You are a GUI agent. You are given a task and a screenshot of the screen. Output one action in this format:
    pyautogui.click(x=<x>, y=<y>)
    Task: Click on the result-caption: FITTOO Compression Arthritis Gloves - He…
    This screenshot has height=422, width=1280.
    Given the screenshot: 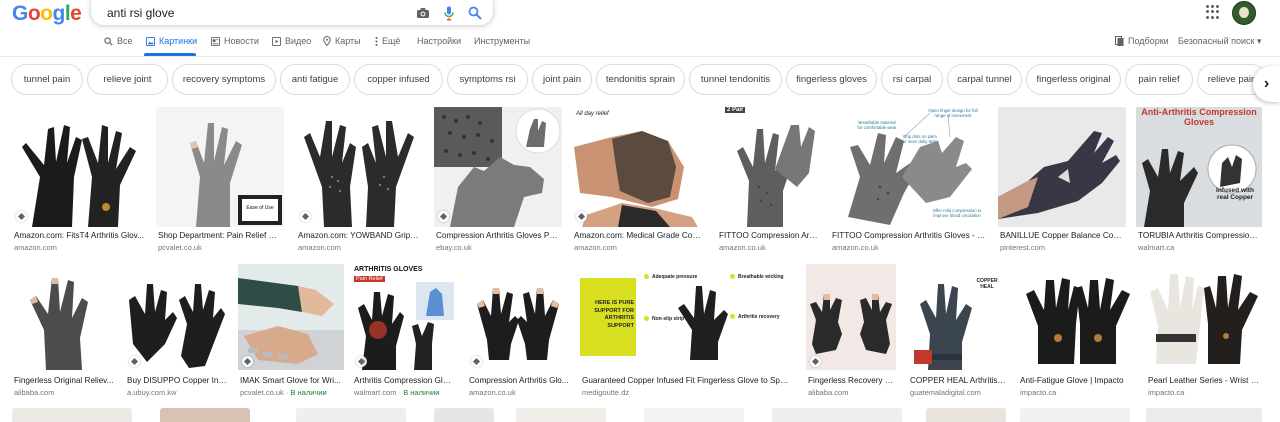 What is the action you would take?
    pyautogui.click(x=910, y=235)
    